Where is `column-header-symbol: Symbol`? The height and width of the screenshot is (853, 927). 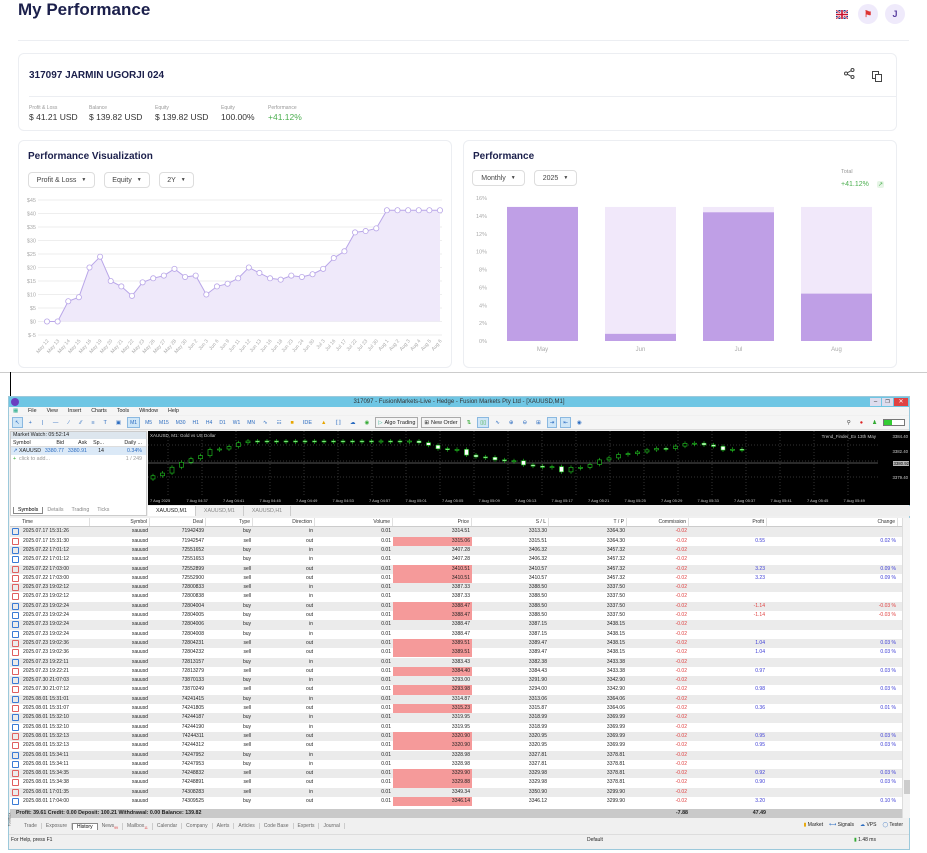 column-header-symbol: Symbol is located at coordinates (120, 522).